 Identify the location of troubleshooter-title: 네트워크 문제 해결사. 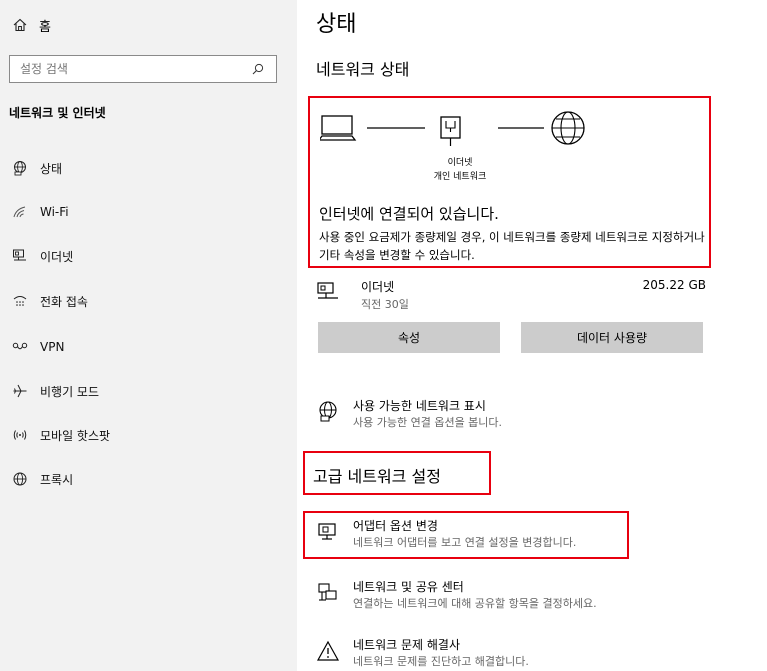
(406, 645).